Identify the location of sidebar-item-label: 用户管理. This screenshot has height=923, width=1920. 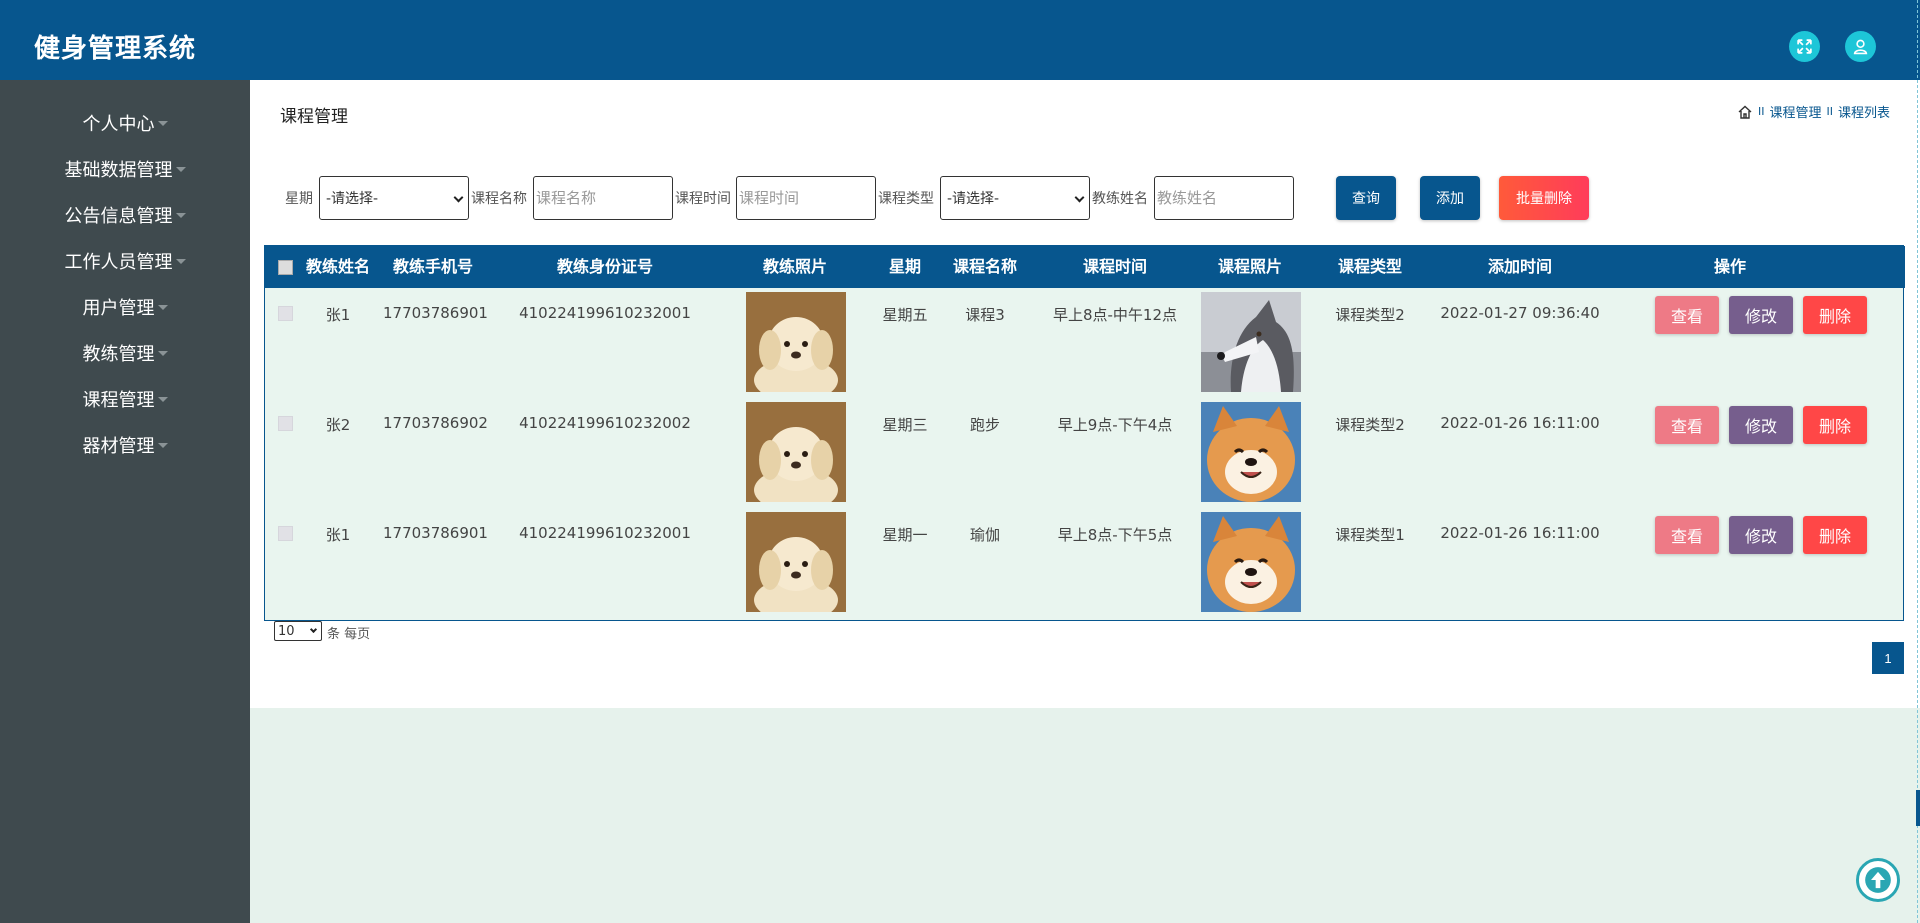
(118, 308).